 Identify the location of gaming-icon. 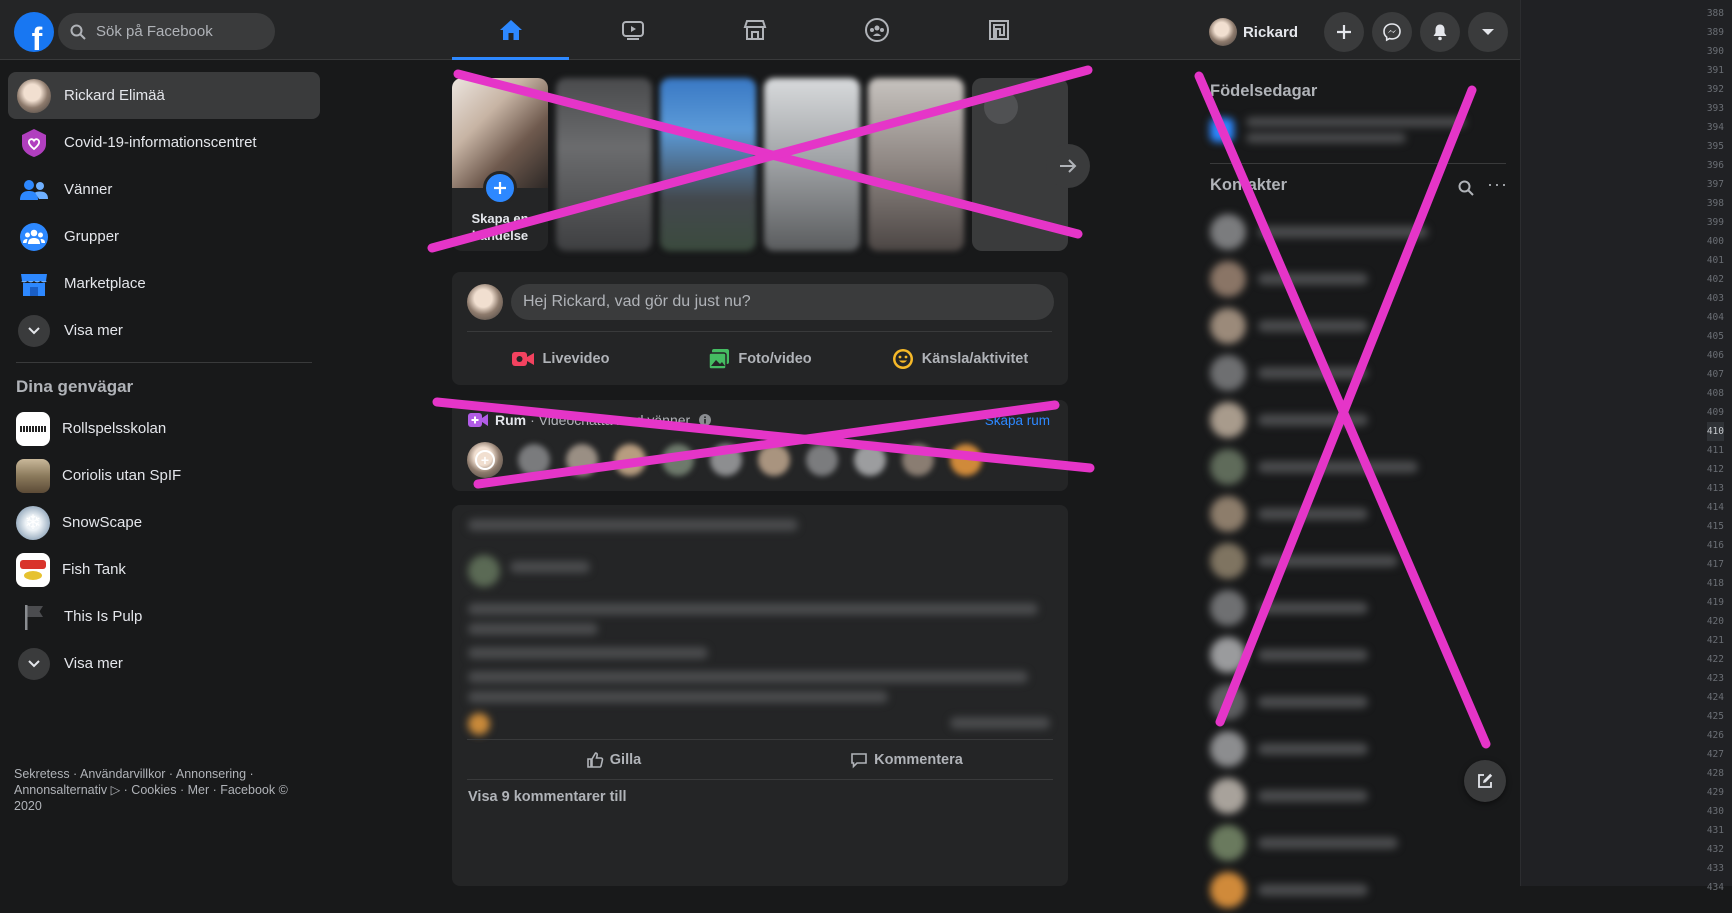
(998, 30).